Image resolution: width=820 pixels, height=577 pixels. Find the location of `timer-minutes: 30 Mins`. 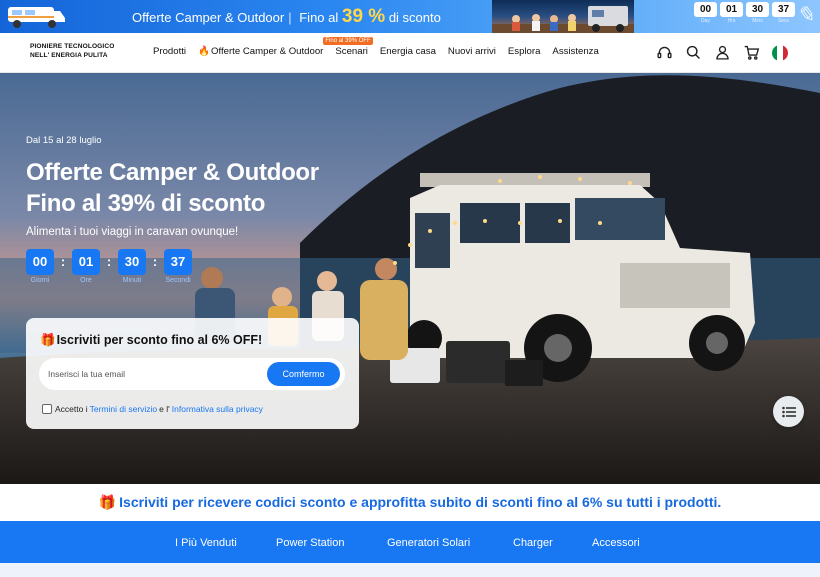

timer-minutes: 30 Mins is located at coordinates (757, 14).